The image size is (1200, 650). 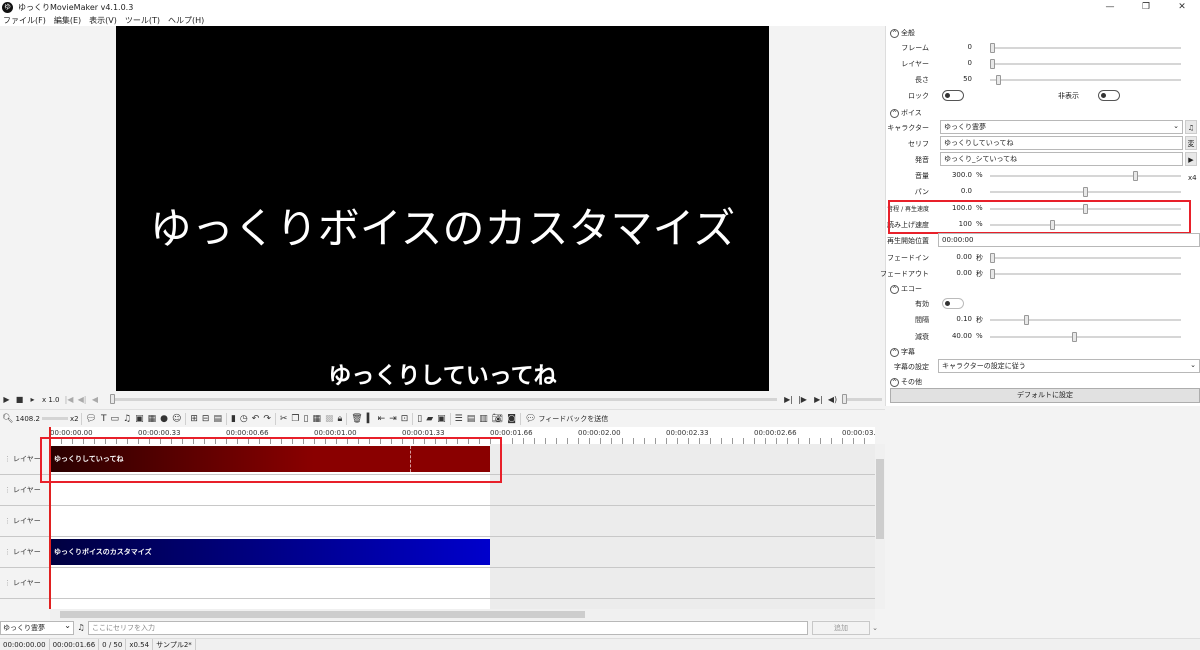 What do you see at coordinates (437, 604) in the screenshot?
I see `layer-row` at bounding box center [437, 604].